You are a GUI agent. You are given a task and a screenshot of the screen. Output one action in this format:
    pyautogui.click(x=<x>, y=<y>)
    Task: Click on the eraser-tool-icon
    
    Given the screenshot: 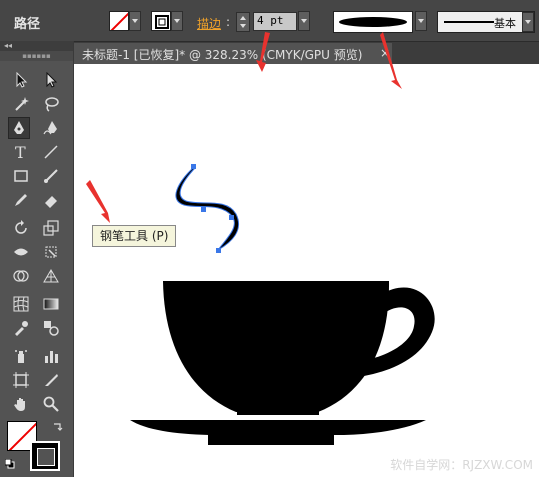 What is the action you would take?
    pyautogui.click(x=51, y=200)
    